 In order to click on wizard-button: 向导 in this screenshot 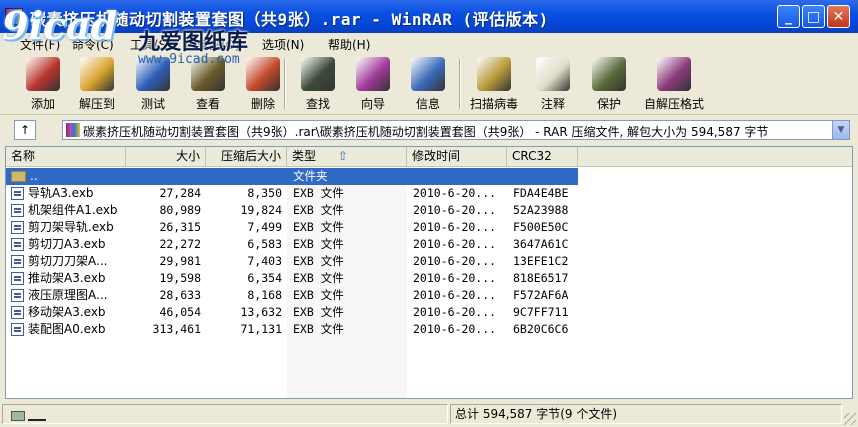, I will do `click(373, 84)`.